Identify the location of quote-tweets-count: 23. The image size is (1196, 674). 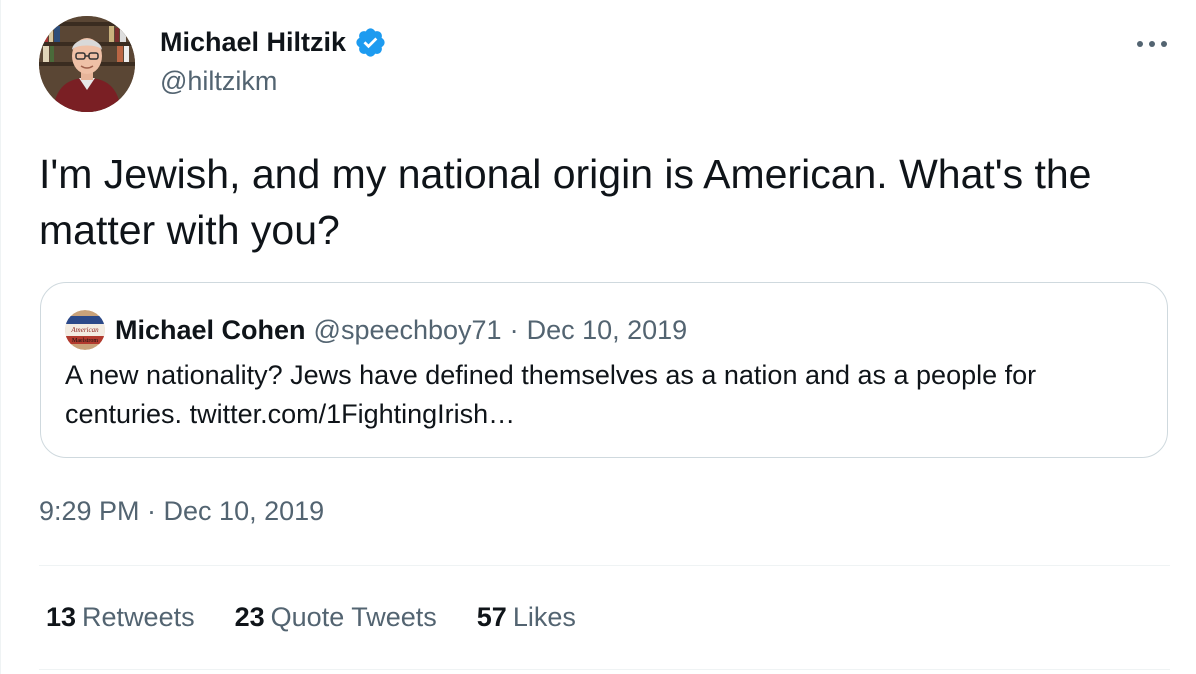
(249, 617).